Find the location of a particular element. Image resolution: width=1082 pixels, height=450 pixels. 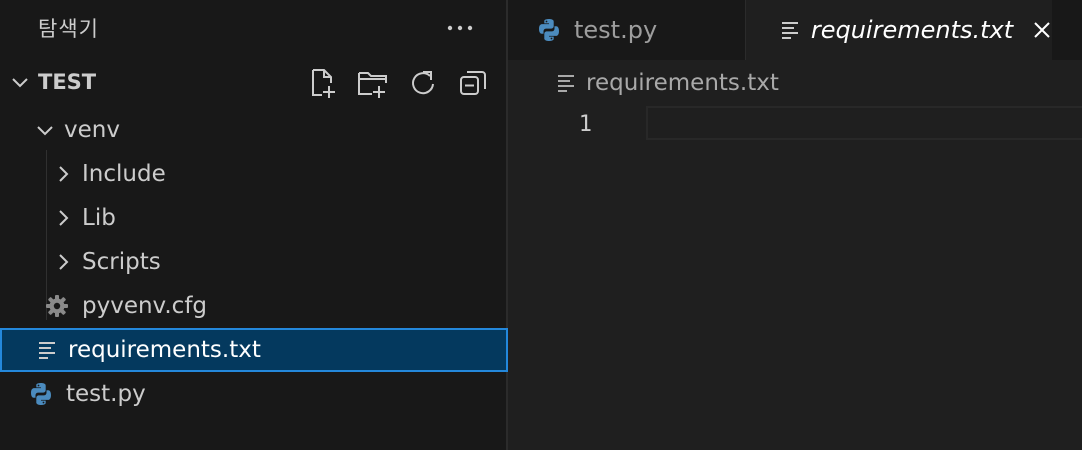

section-title: TEST is located at coordinates (67, 82).